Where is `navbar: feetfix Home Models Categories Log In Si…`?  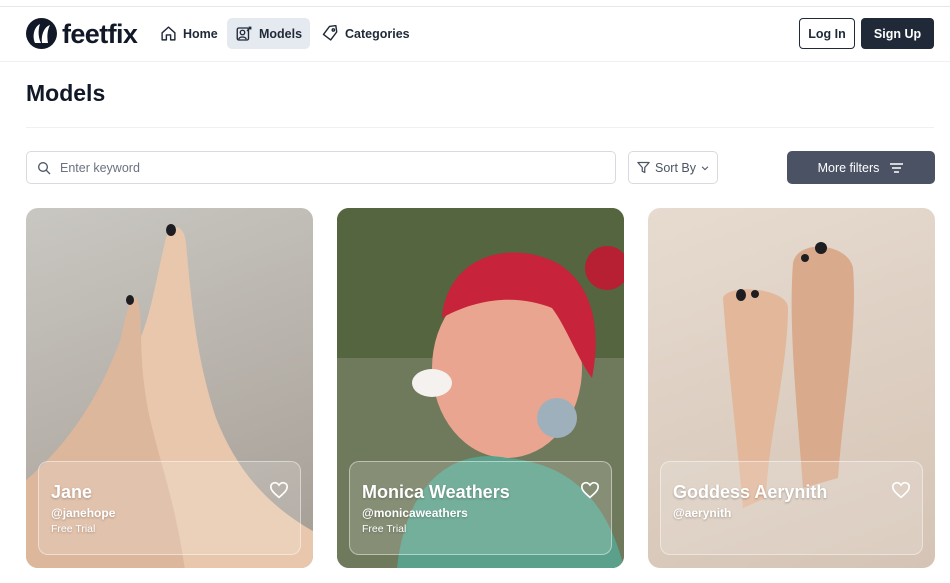 navbar: feetfix Home Models Categories Log In Si… is located at coordinates (475, 34).